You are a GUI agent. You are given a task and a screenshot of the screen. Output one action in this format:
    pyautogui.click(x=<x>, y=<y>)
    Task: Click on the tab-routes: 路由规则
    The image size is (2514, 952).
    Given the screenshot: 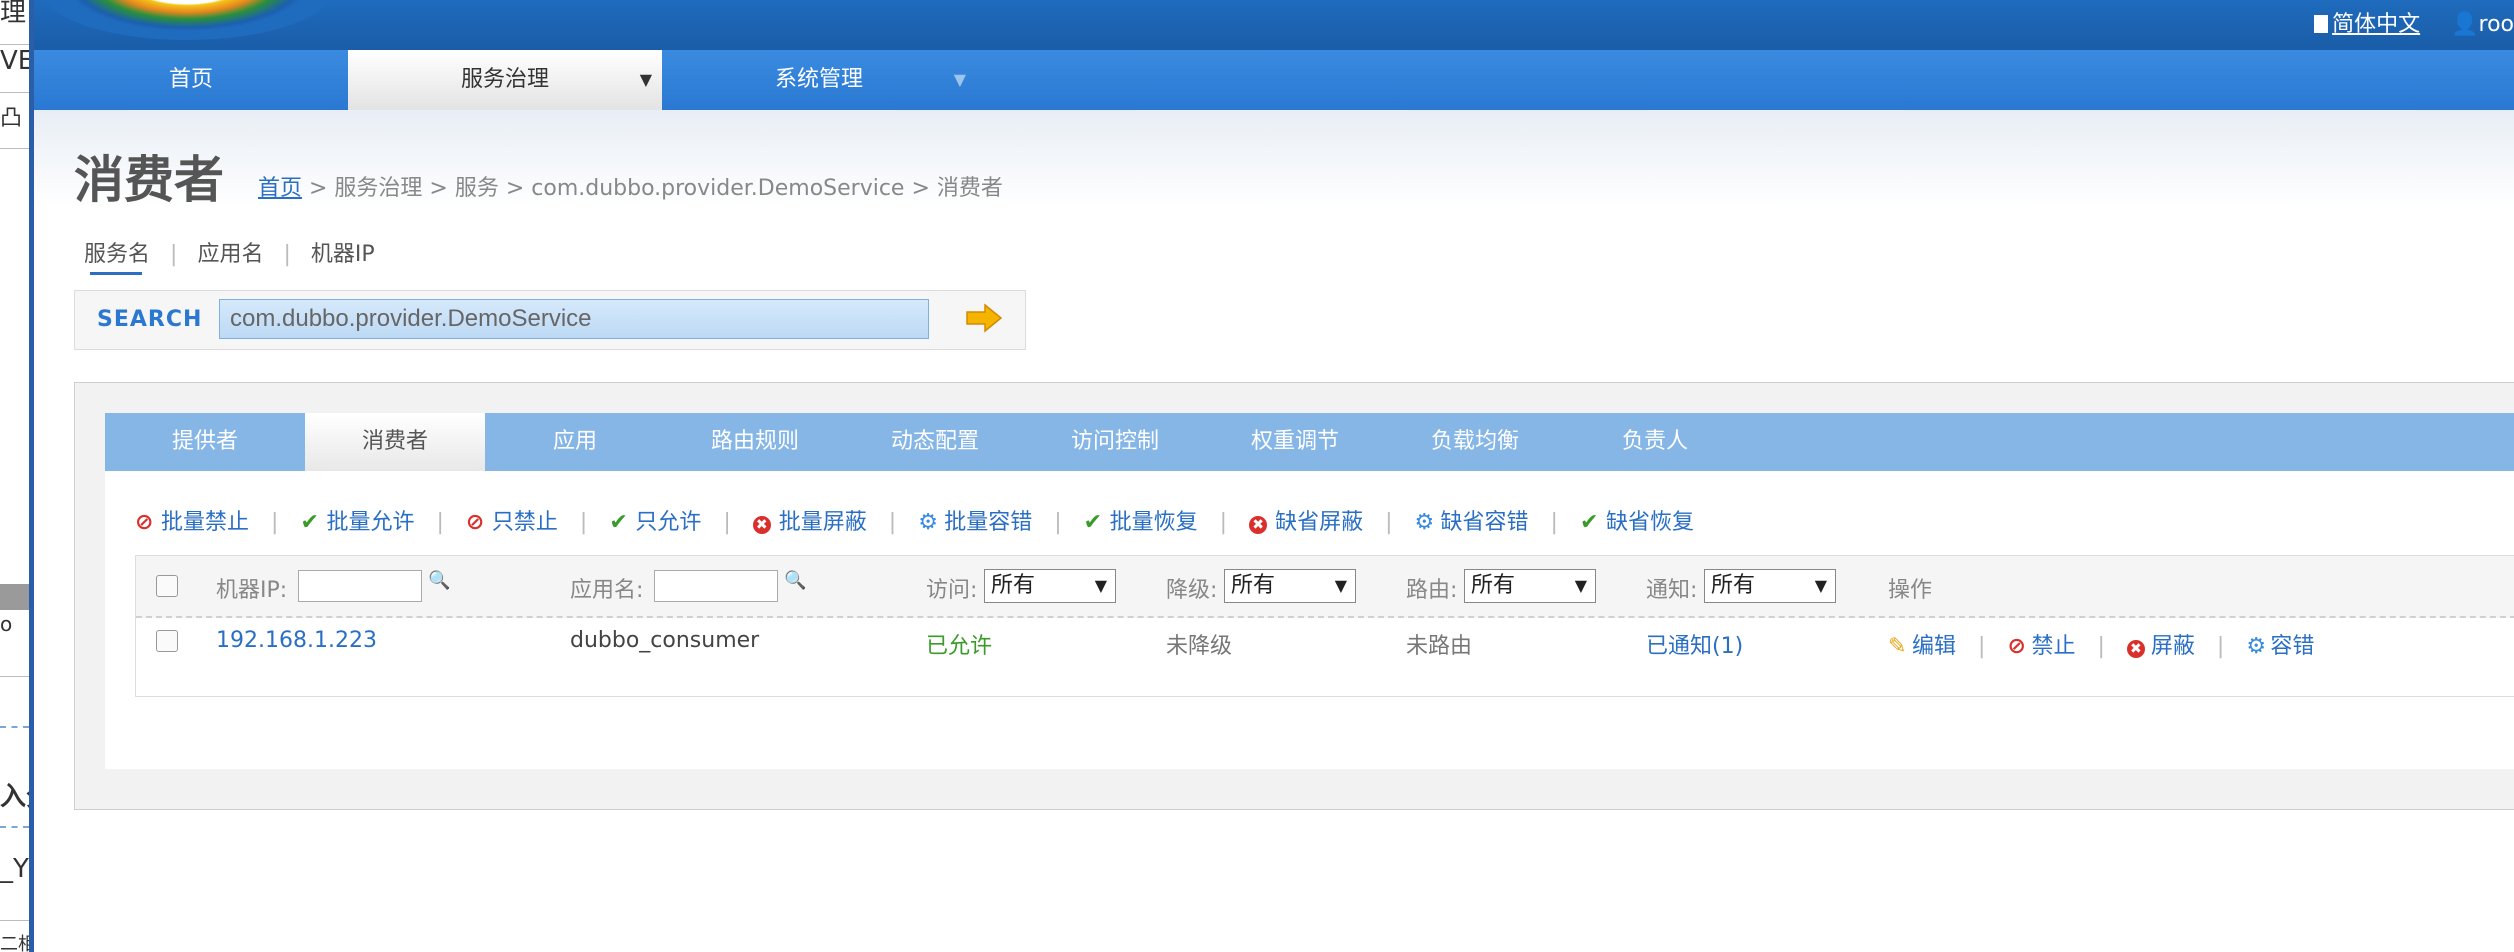 What is the action you would take?
    pyautogui.click(x=755, y=442)
    